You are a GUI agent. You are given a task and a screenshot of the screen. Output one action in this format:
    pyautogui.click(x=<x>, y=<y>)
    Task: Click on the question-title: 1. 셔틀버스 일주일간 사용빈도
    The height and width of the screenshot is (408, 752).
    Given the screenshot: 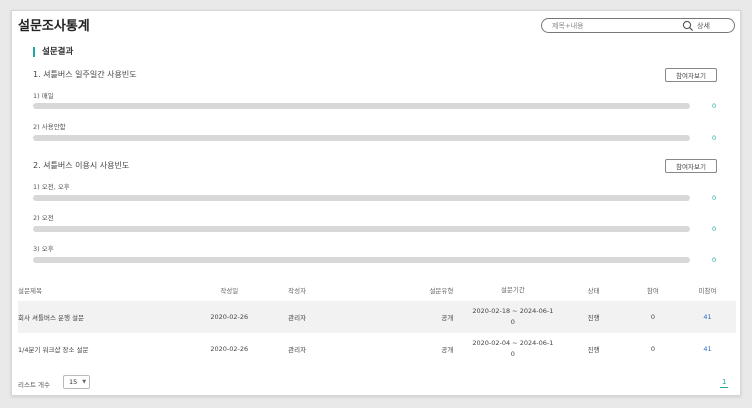 What is the action you would take?
    pyautogui.click(x=85, y=74)
    